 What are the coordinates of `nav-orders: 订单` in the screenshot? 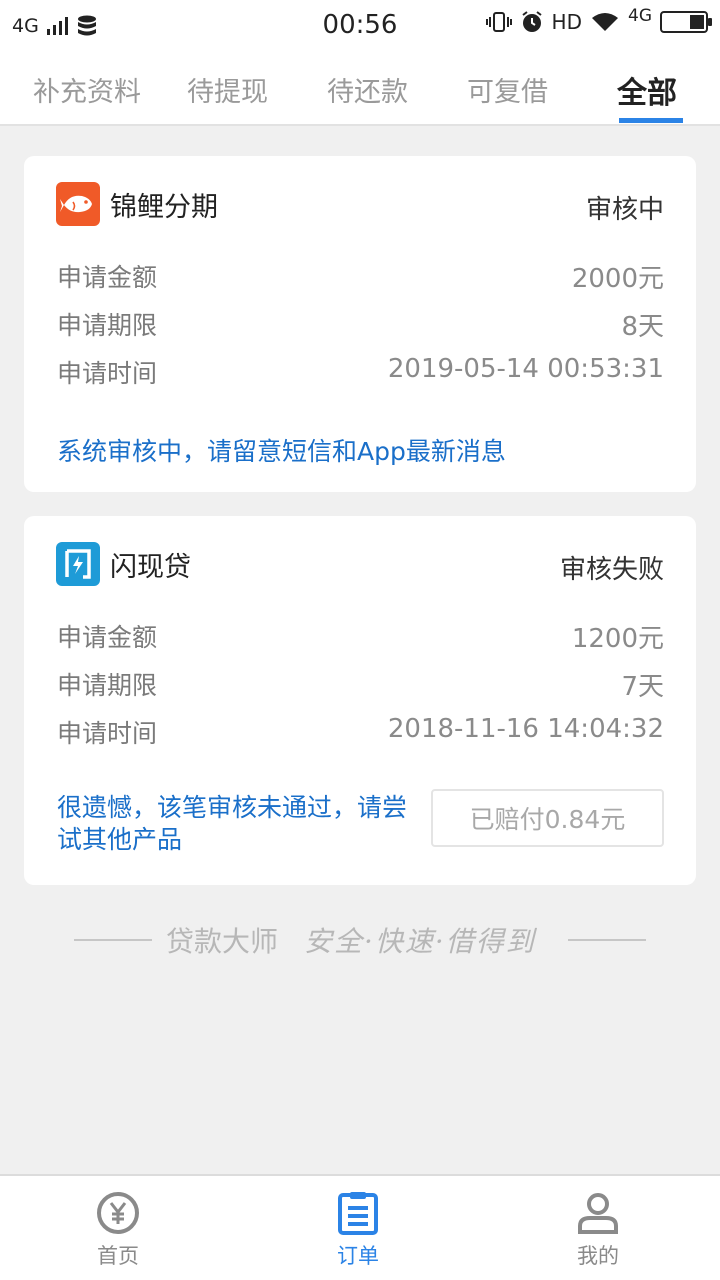 It's located at (358, 1228).